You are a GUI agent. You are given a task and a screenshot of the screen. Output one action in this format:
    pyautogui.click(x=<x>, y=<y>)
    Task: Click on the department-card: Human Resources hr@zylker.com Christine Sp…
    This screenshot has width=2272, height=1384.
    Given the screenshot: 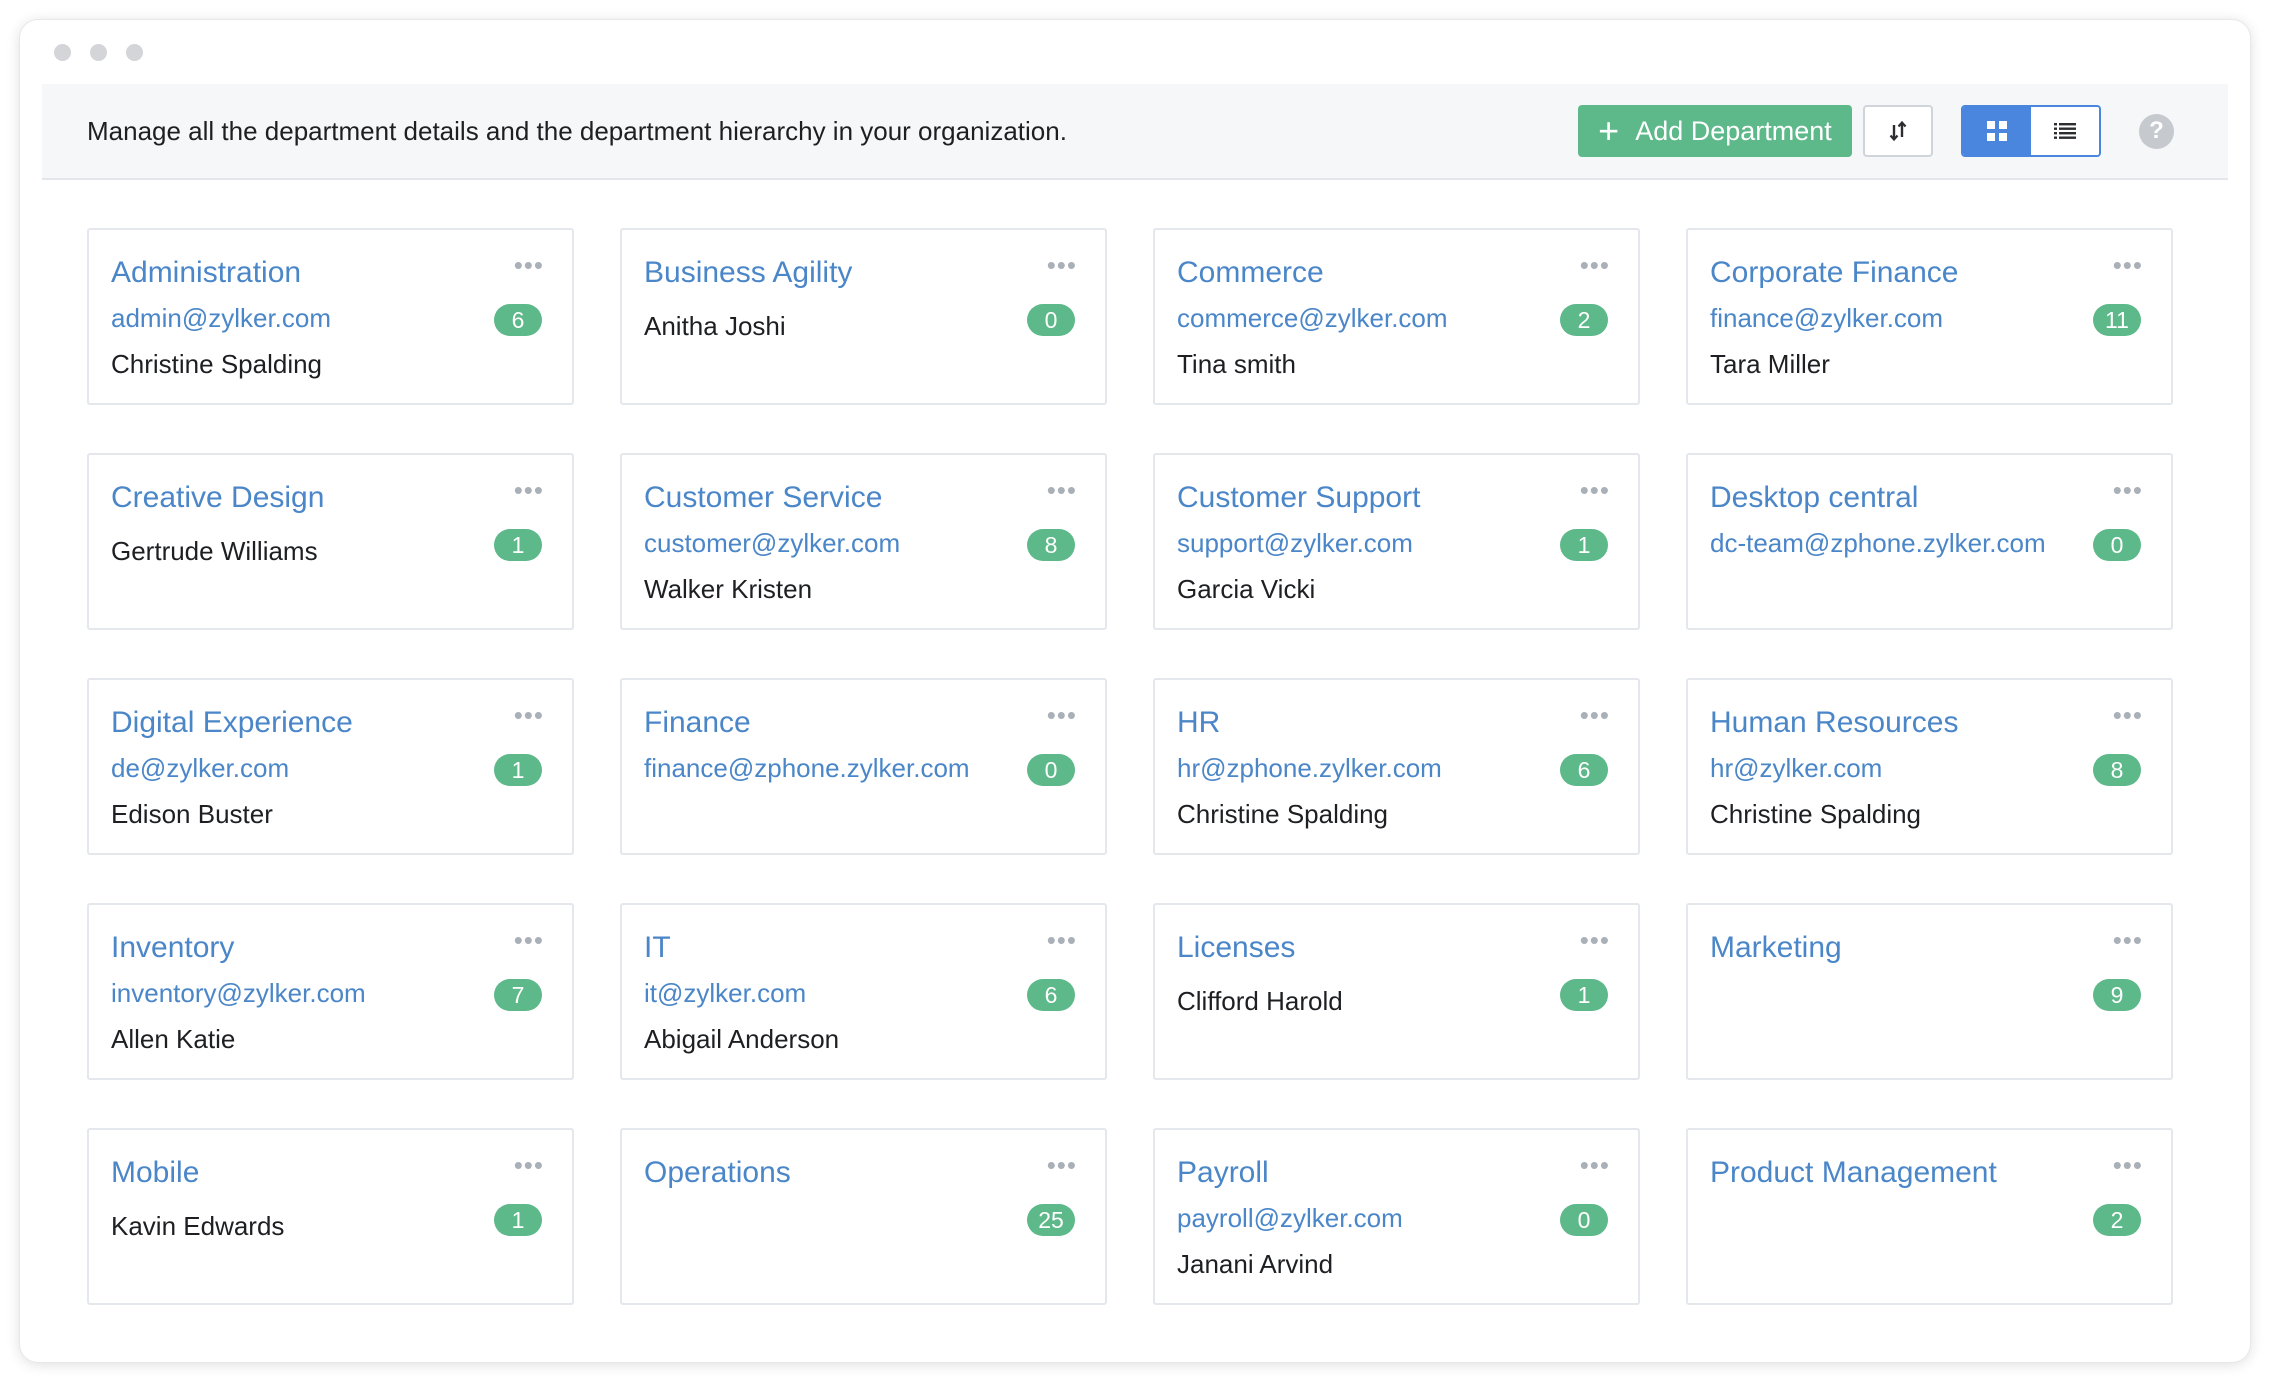 What is the action you would take?
    pyautogui.click(x=1929, y=766)
    